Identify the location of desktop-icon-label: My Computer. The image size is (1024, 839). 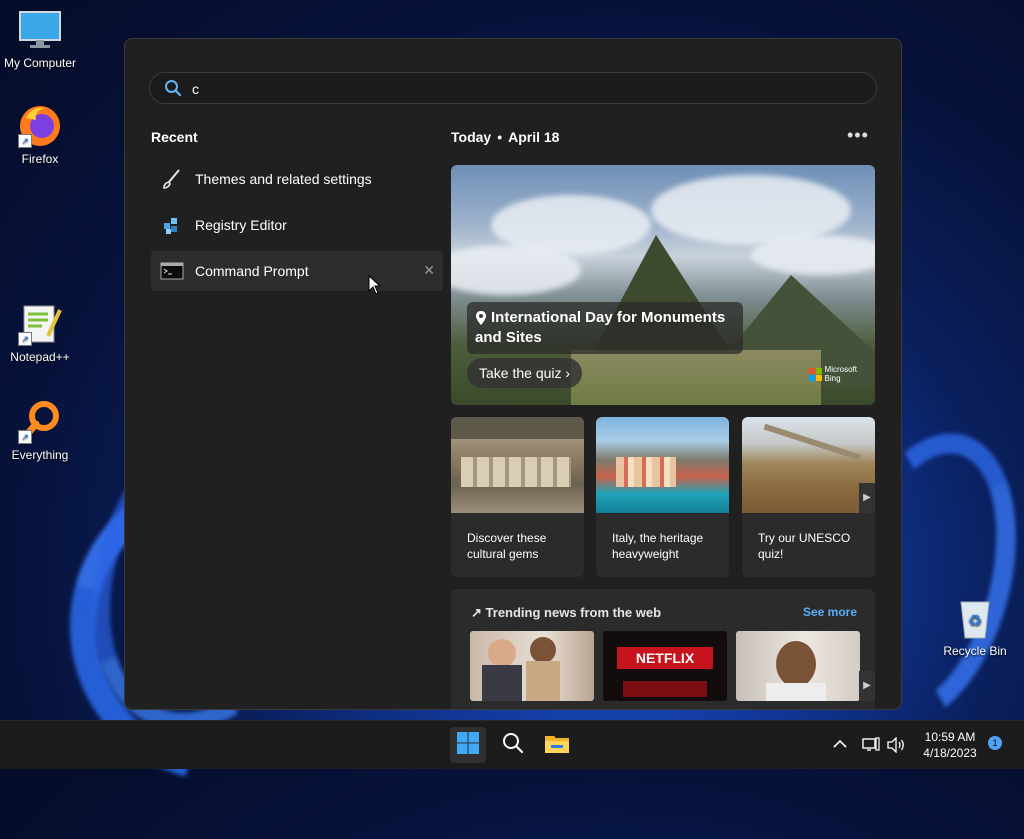
(40, 63).